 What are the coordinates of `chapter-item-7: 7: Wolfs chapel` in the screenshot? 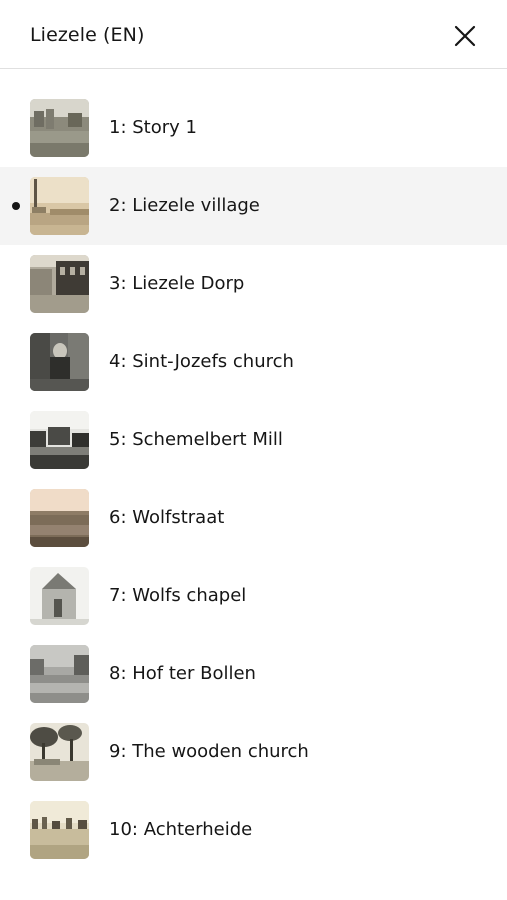 It's located at (253, 596).